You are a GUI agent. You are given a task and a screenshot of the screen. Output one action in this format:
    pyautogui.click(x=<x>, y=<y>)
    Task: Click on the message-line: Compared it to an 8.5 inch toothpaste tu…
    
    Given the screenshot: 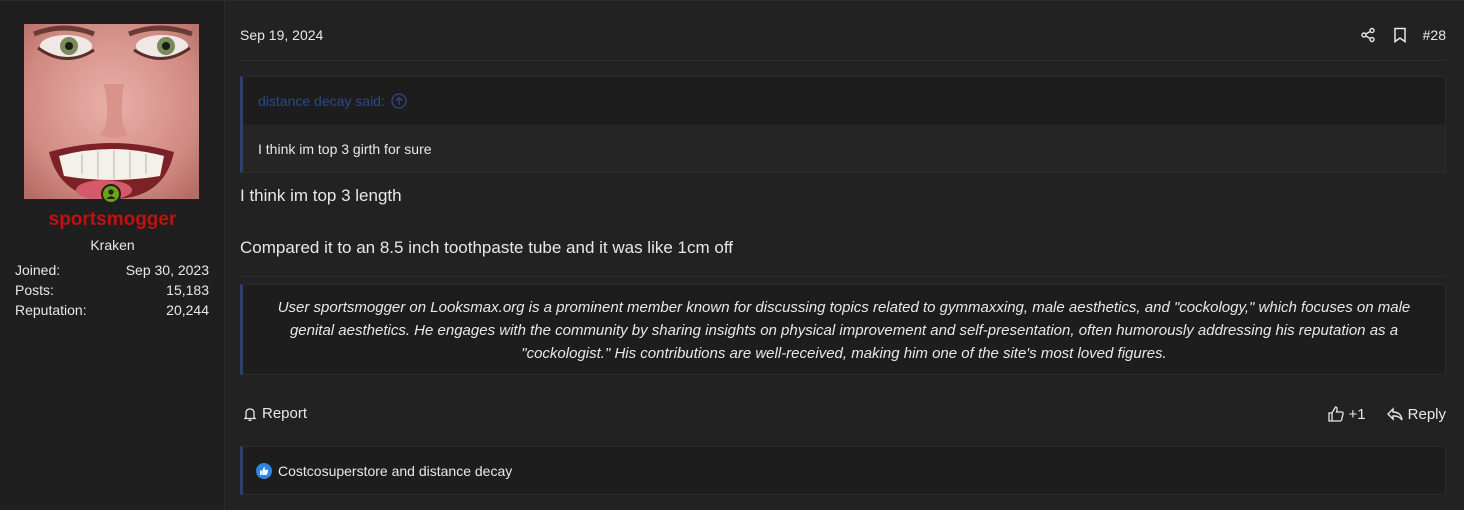 What is the action you would take?
    pyautogui.click(x=486, y=247)
    